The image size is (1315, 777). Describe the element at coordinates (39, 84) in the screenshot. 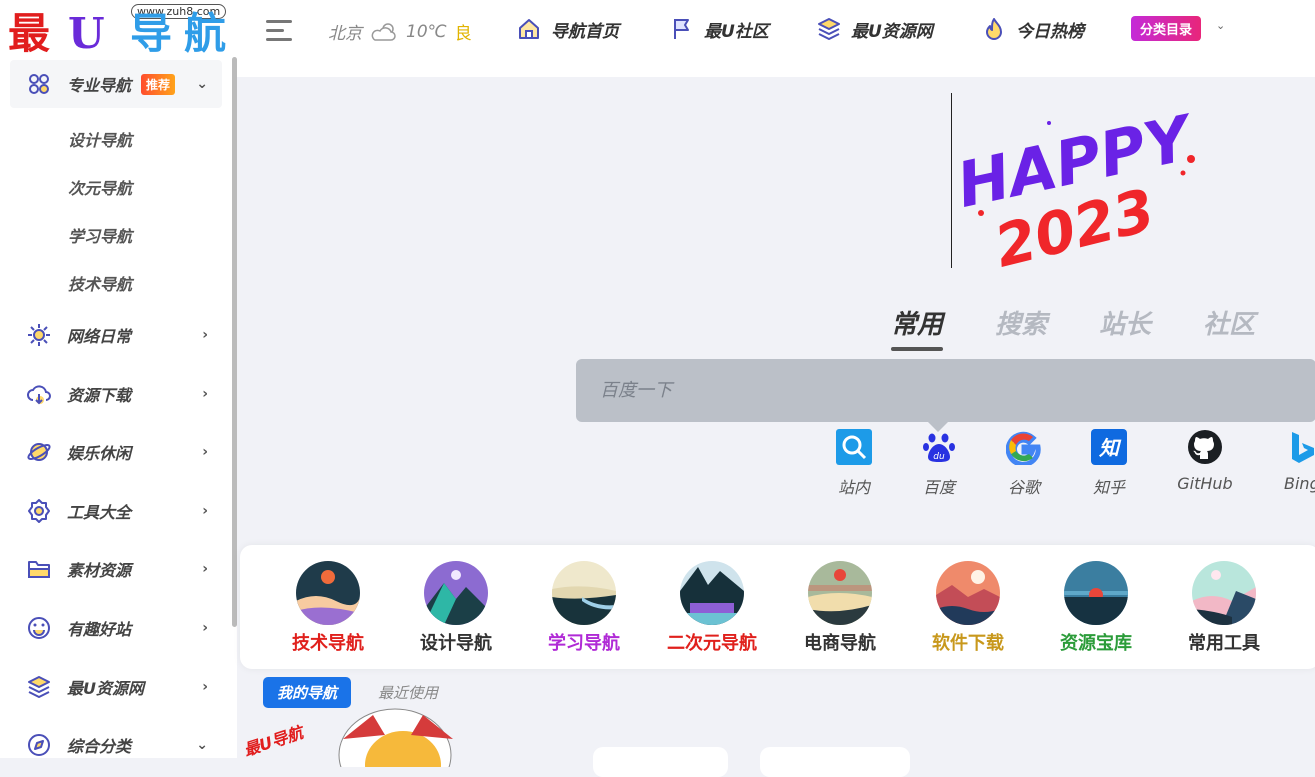

I see `grid-icon` at that location.